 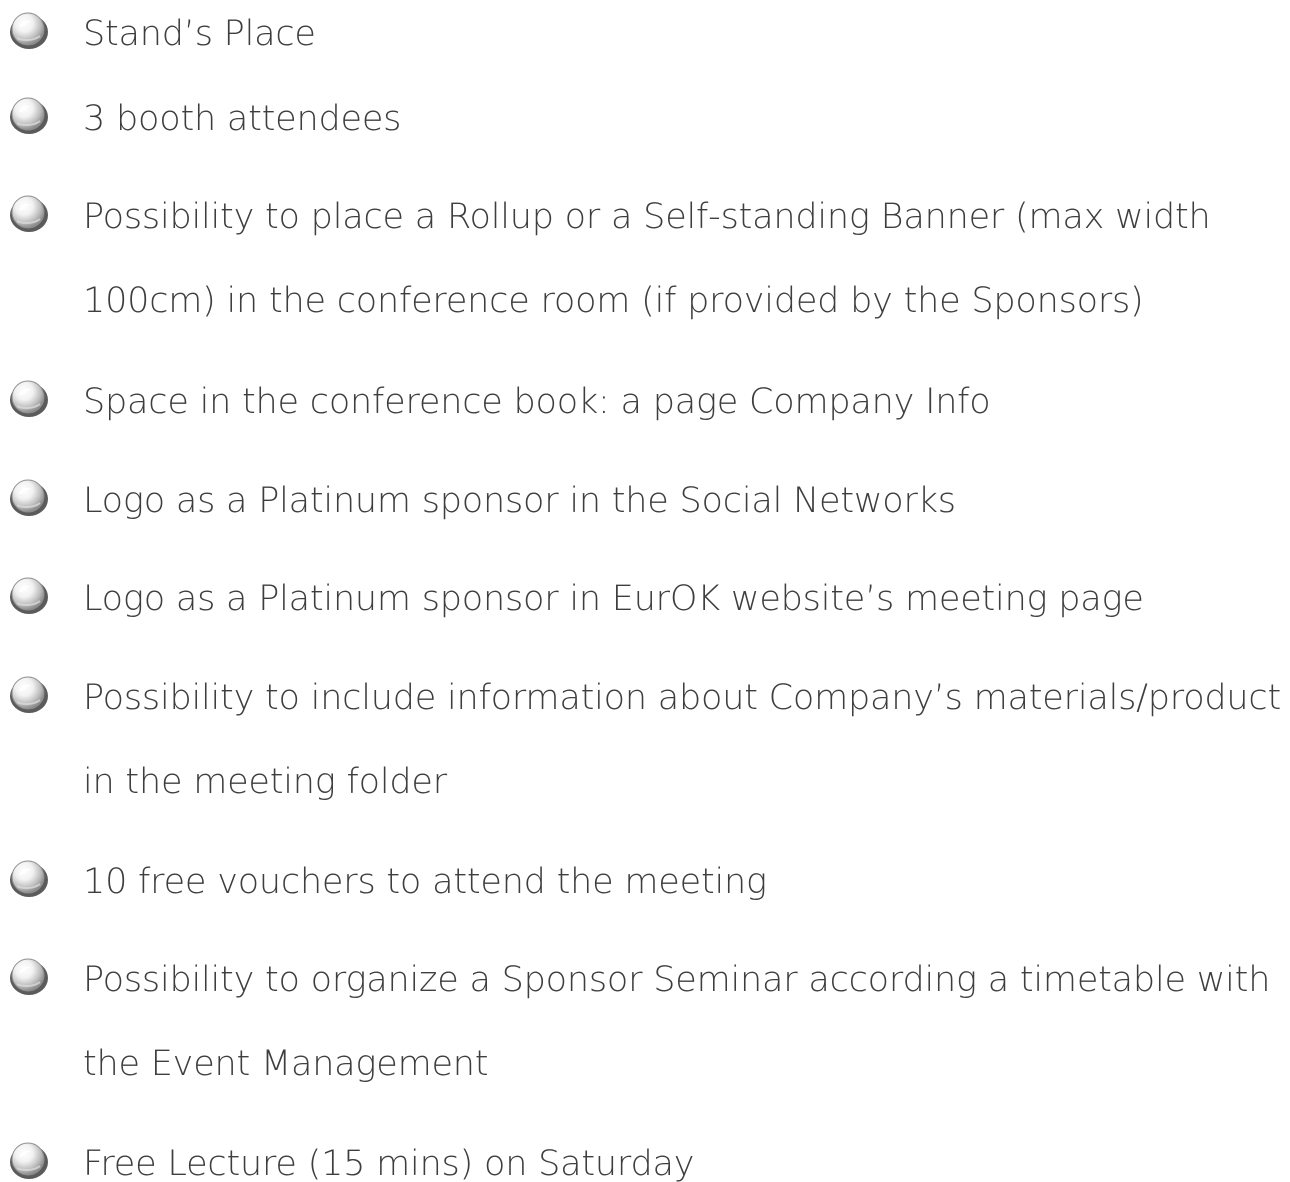 I want to click on list-item-text: 10 free vouchers to attend the meeting, so click(x=425, y=882).